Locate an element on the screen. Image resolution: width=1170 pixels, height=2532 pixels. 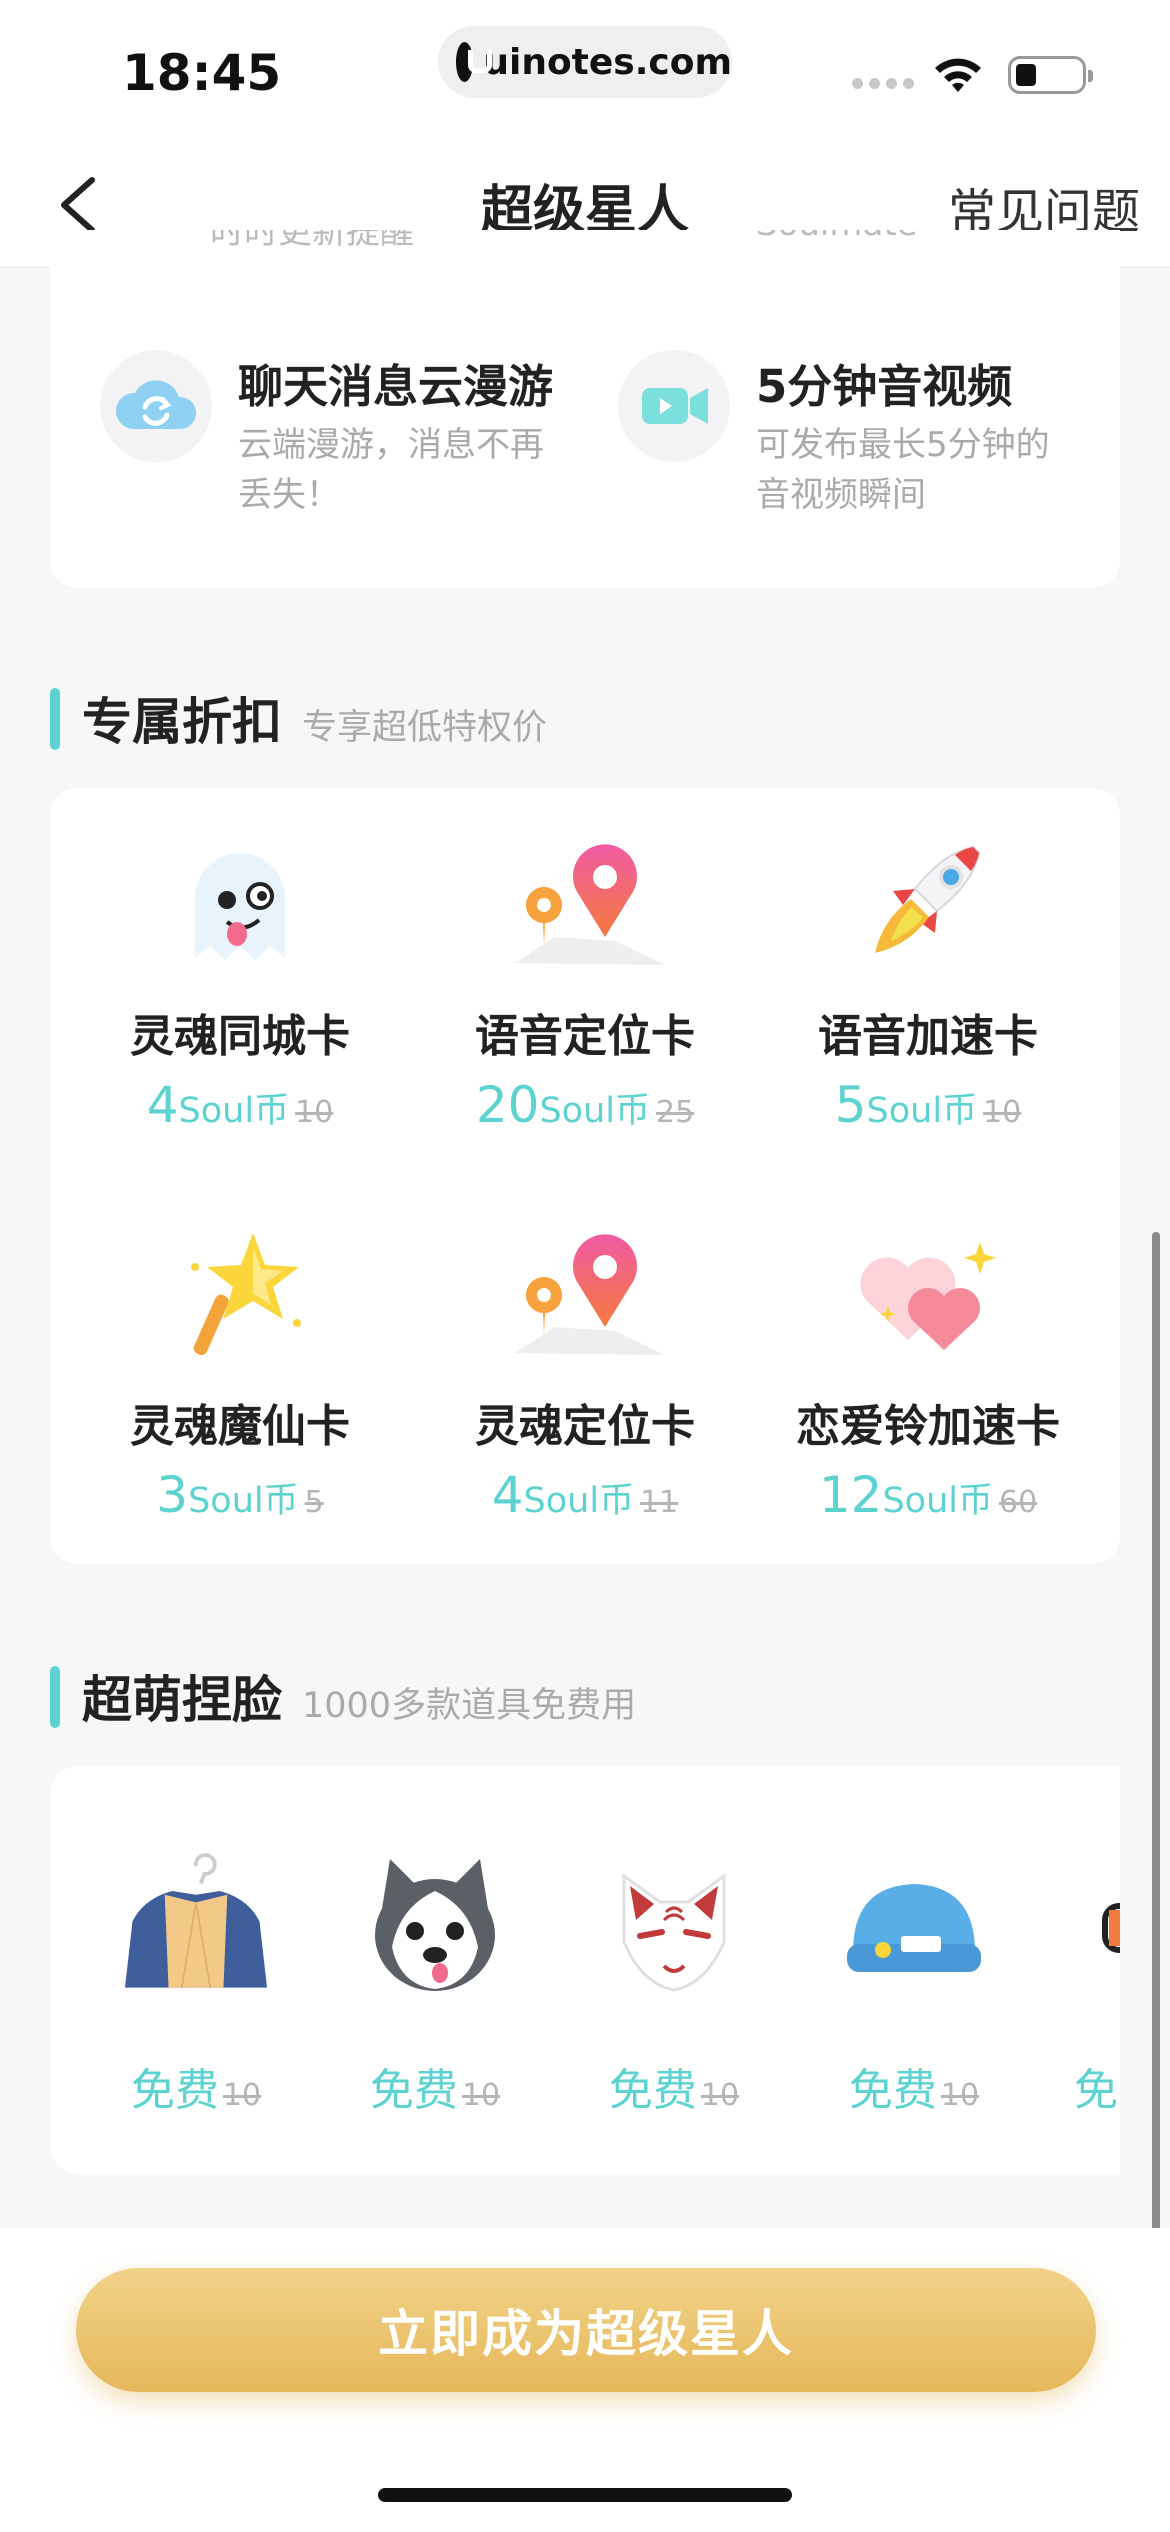
item-name: 语音加速卡 is located at coordinates (928, 1036).